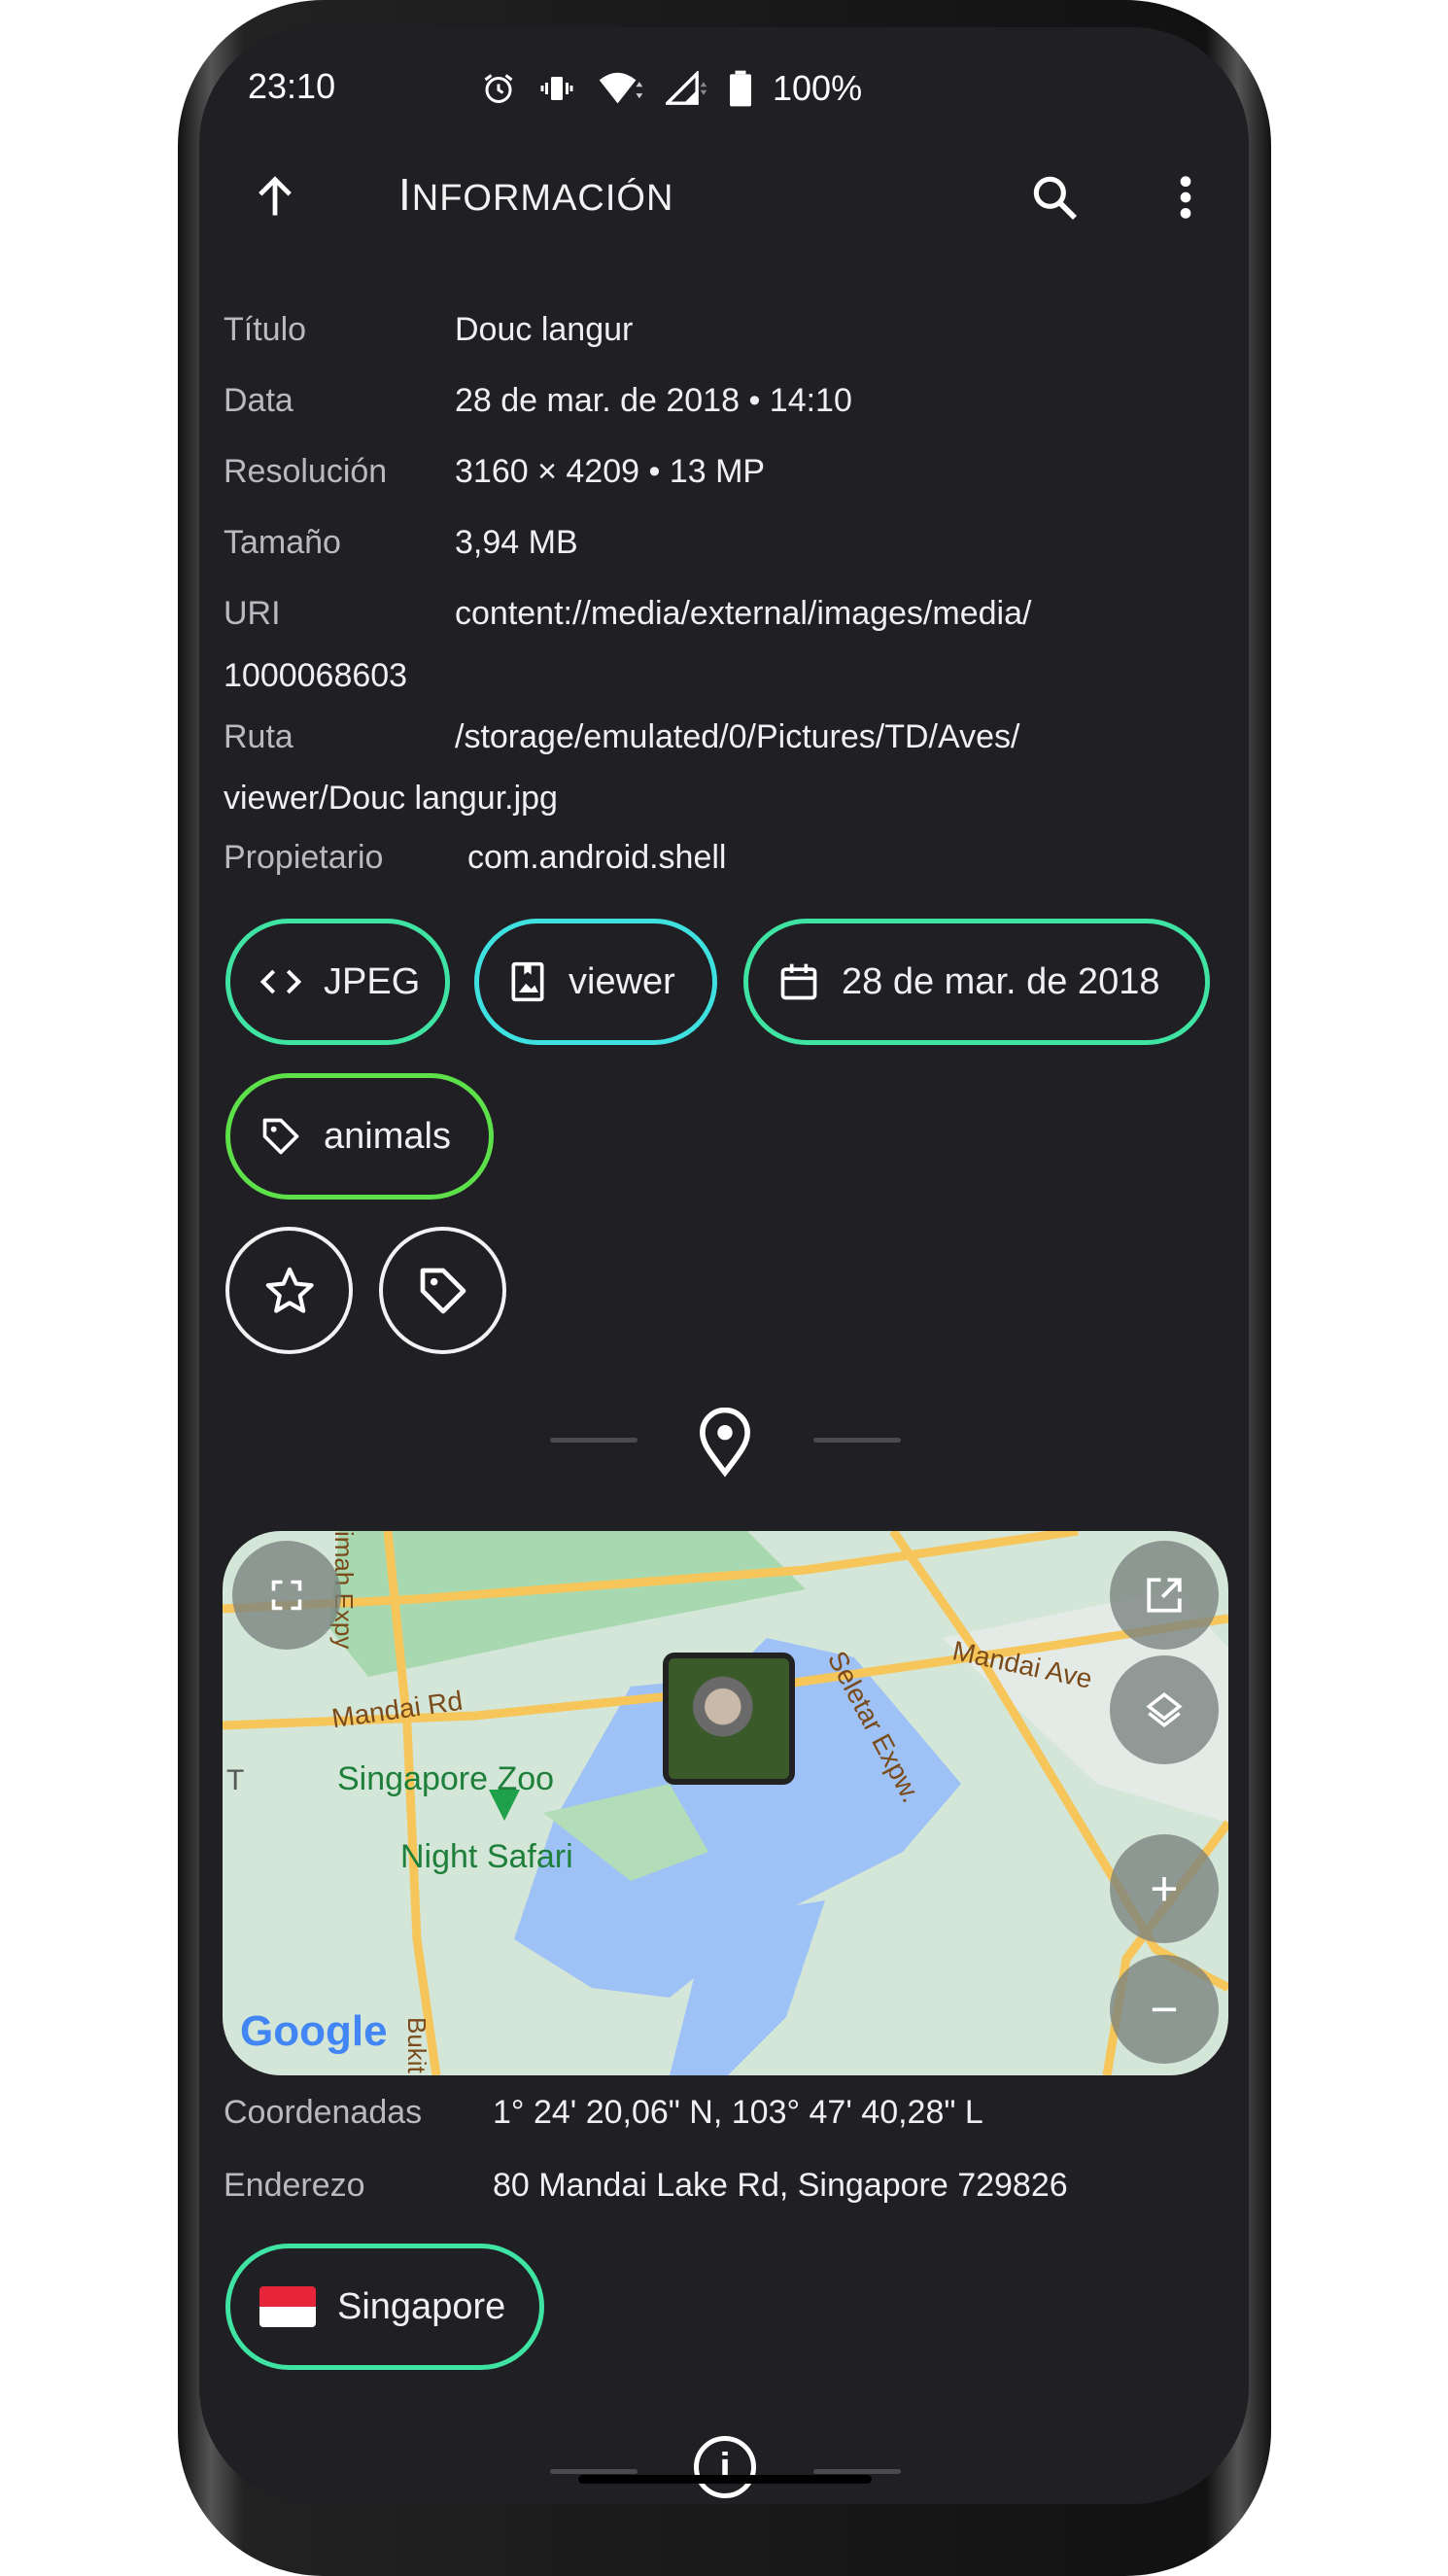 The image size is (1448, 2576). Describe the element at coordinates (258, 736) in the screenshot. I see `path-label: Ruta` at that location.